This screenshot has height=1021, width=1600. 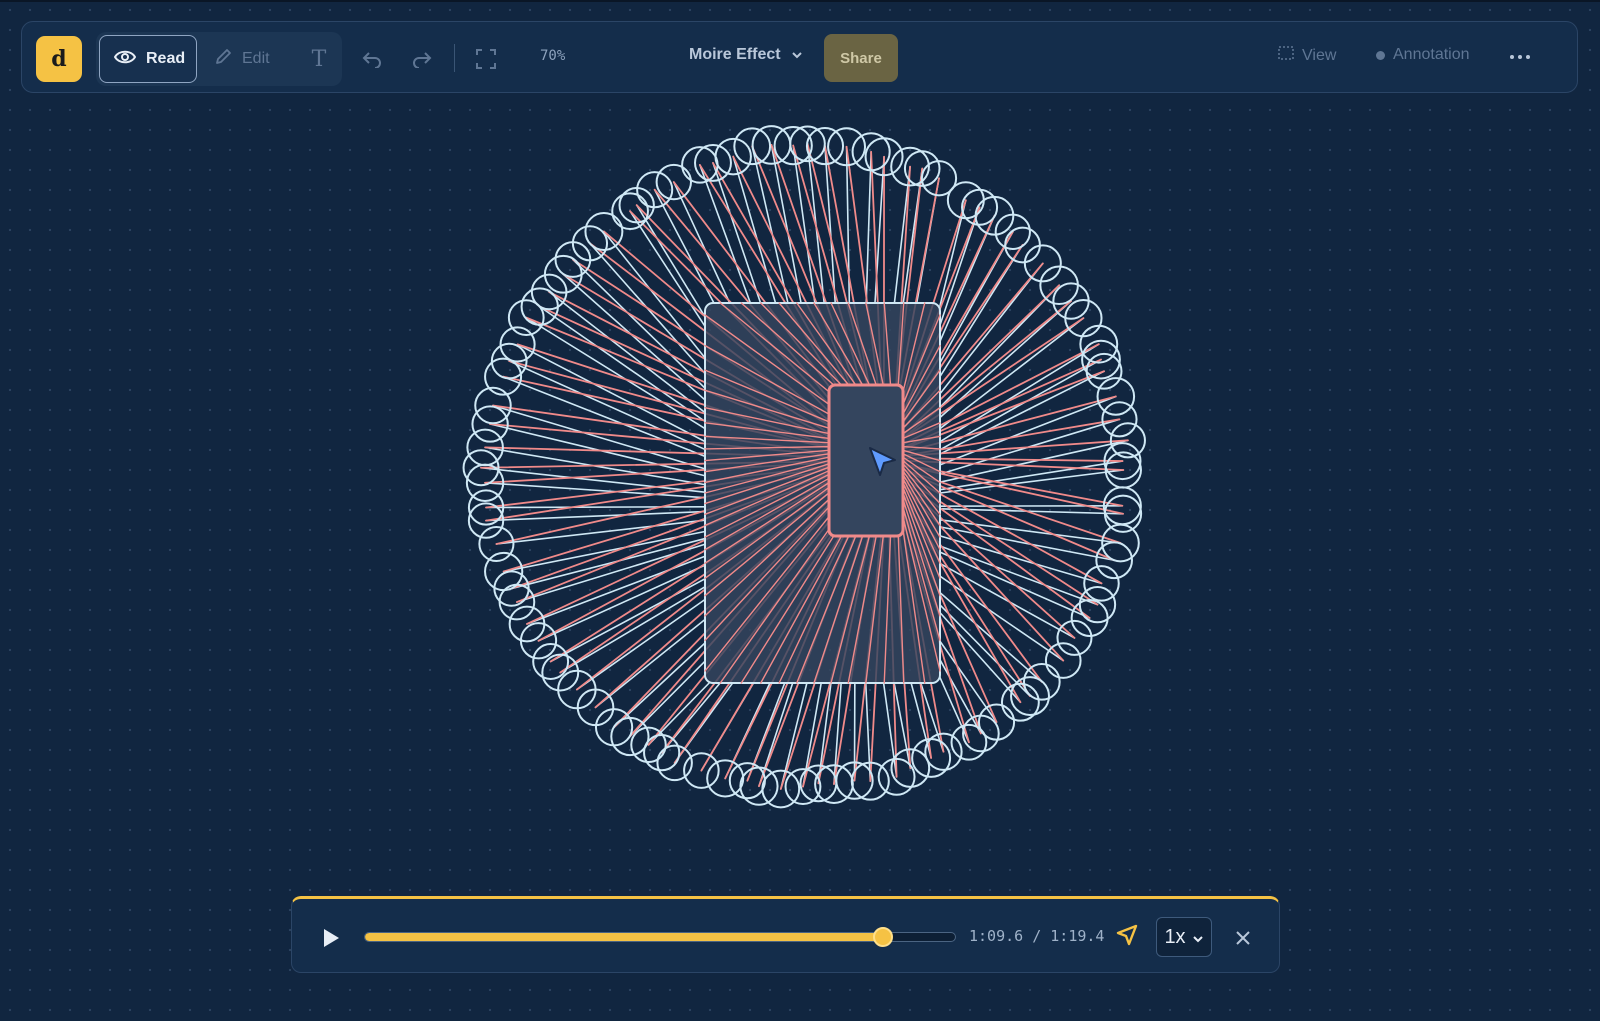 I want to click on toolbar-divider, so click(x=454, y=58).